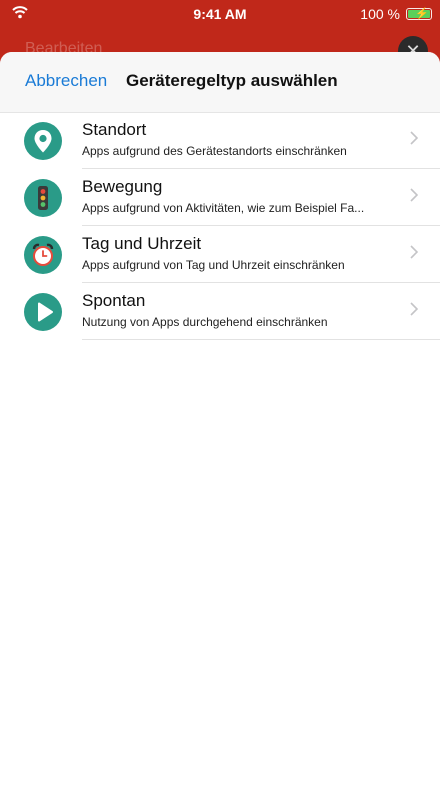 The width and height of the screenshot is (440, 792). I want to click on play-icon, so click(43, 312).